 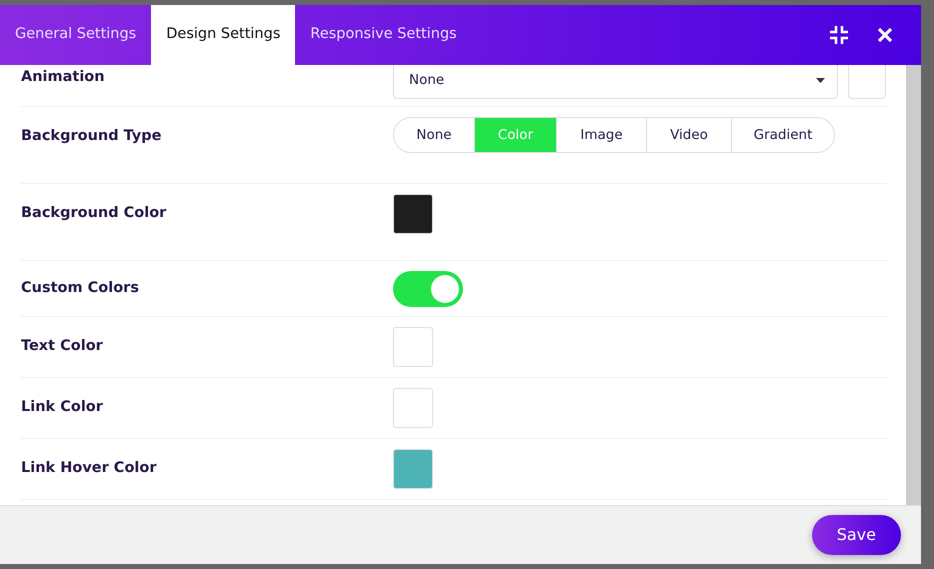 I want to click on setting-label: Custom Colors, so click(x=80, y=288).